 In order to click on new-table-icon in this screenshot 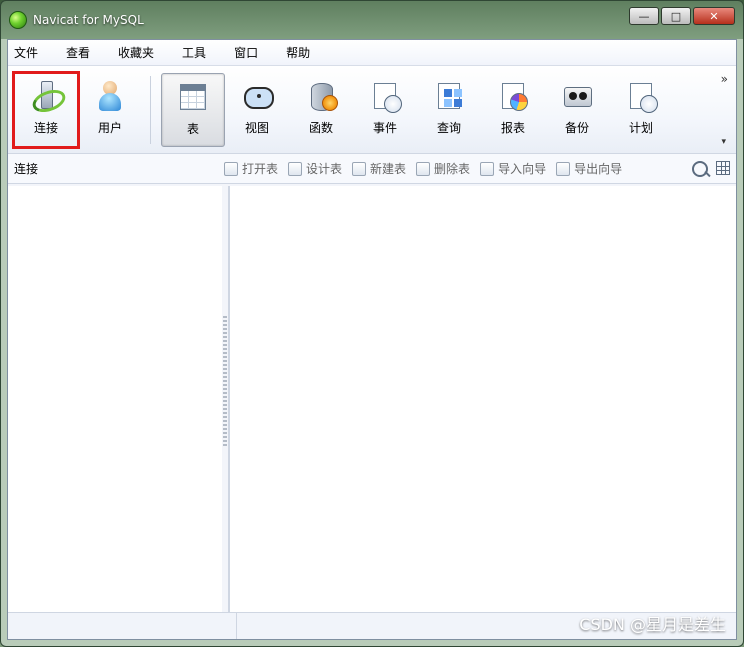, I will do `click(359, 168)`.